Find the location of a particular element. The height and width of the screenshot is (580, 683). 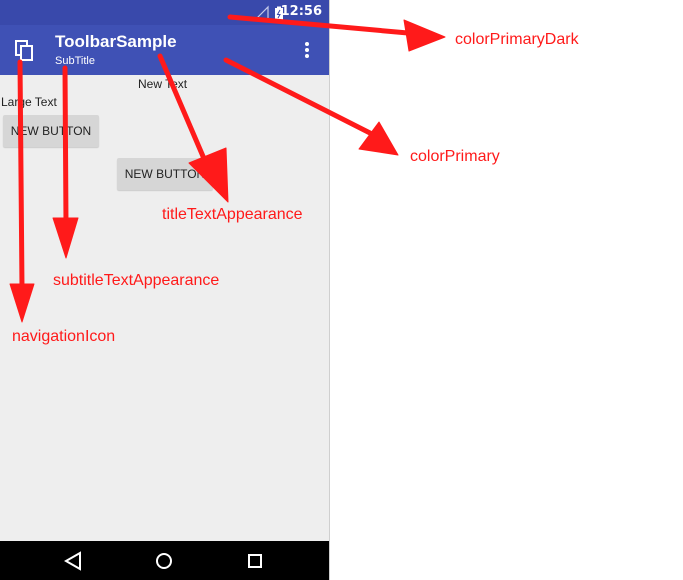

arrow-color-primary-dark is located at coordinates (336, 33).